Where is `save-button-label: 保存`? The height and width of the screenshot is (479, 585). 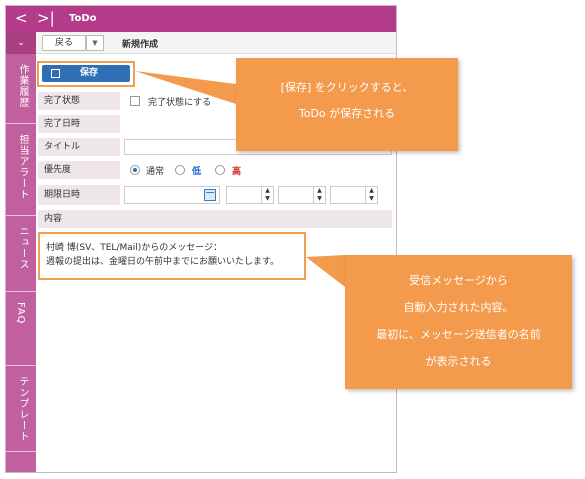 save-button-label: 保存 is located at coordinates (89, 73).